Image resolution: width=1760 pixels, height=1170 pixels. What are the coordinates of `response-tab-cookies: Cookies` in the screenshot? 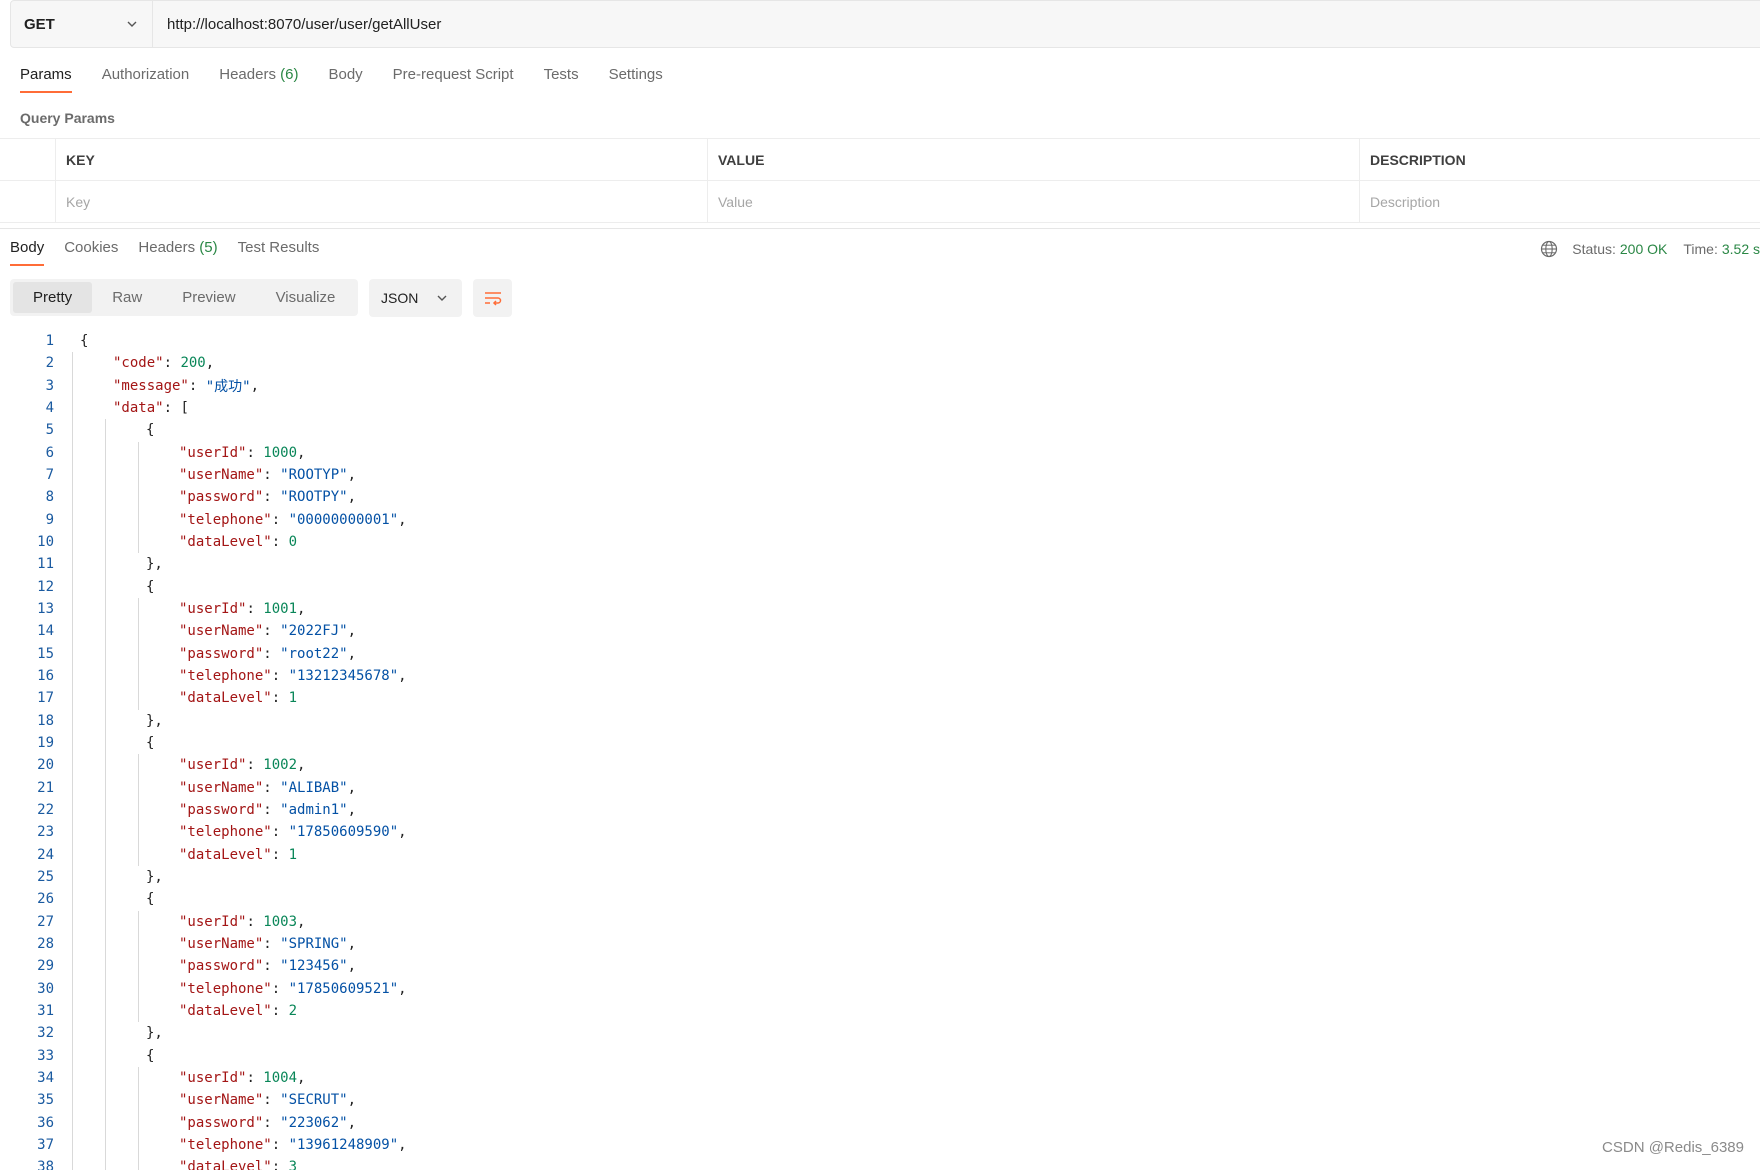 It's located at (91, 252).